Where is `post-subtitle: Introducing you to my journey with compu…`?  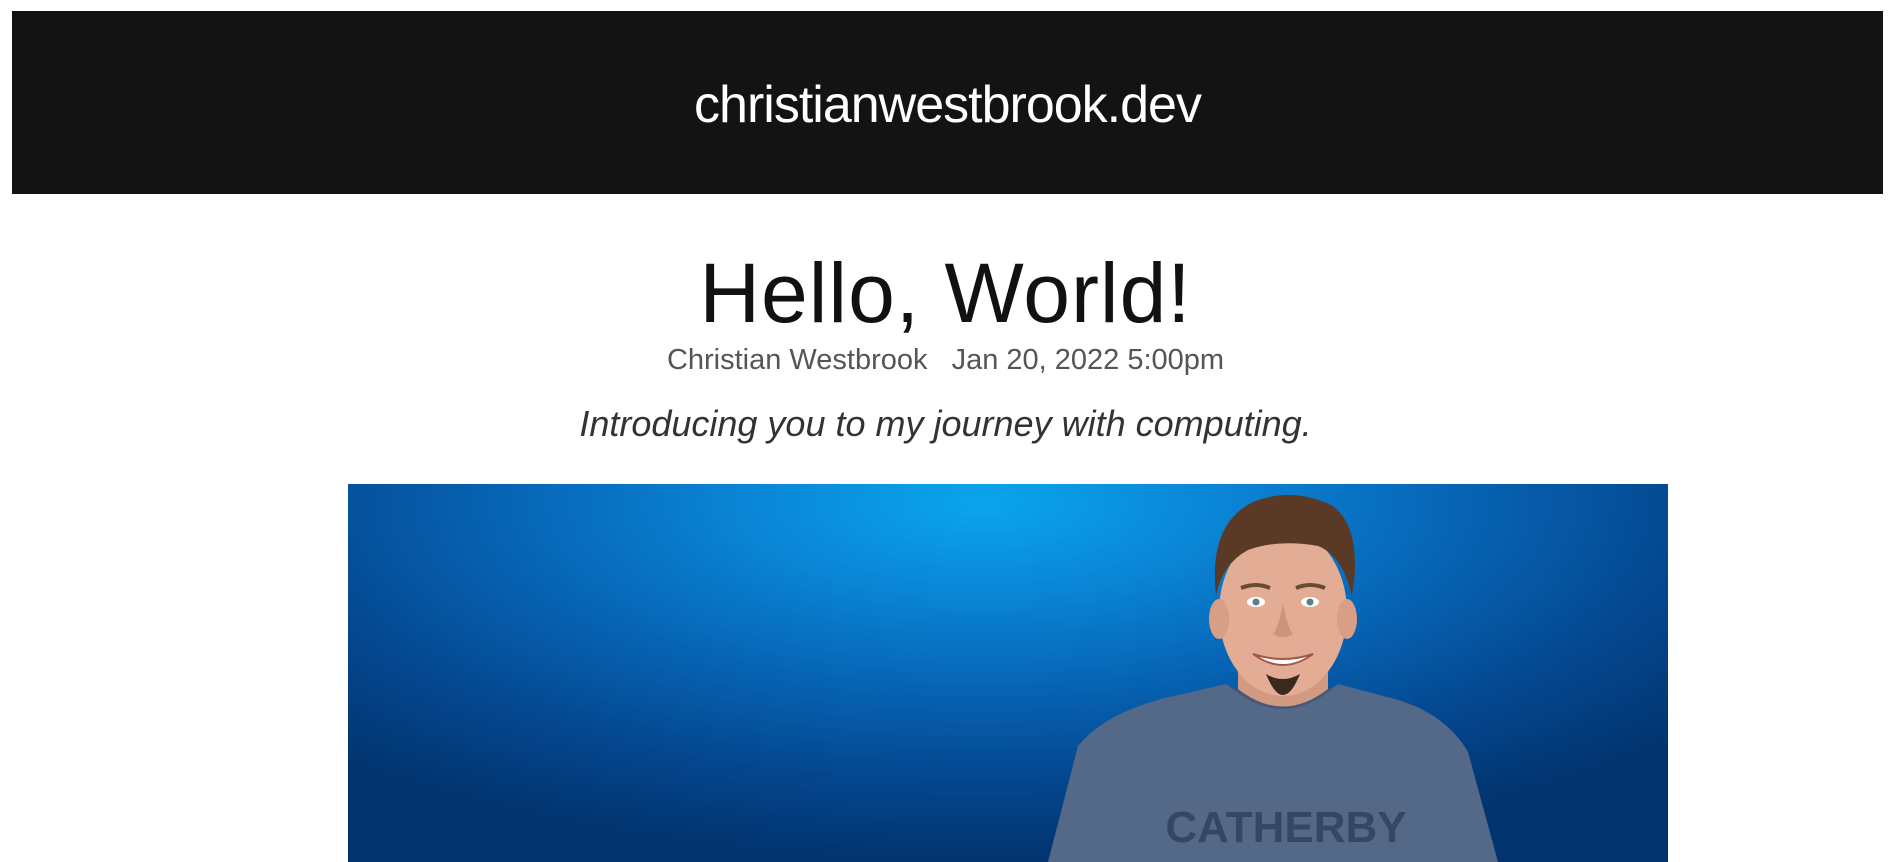
post-subtitle: Introducing you to my journey with compu… is located at coordinates (945, 423).